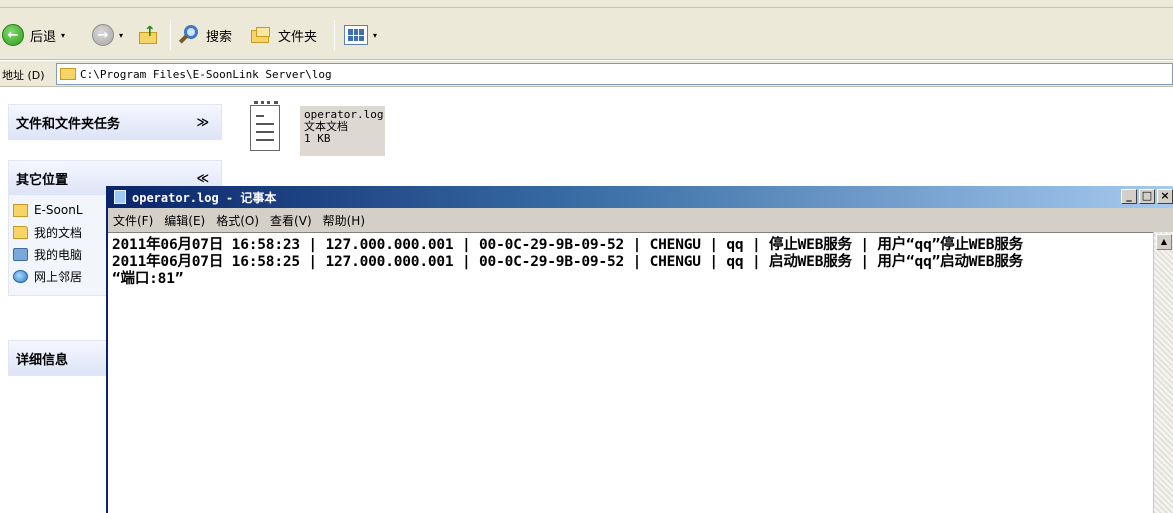 This screenshot has width=1173, height=513. Describe the element at coordinates (291, 220) in the screenshot. I see `menu-view: 查看(V)` at that location.